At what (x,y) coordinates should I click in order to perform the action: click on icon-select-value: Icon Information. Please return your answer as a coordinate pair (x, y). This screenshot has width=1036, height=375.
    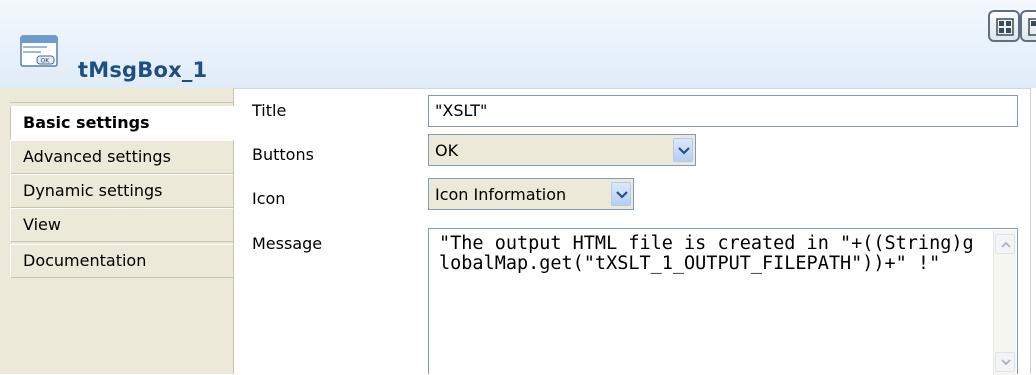
    Looking at the image, I should click on (501, 194).